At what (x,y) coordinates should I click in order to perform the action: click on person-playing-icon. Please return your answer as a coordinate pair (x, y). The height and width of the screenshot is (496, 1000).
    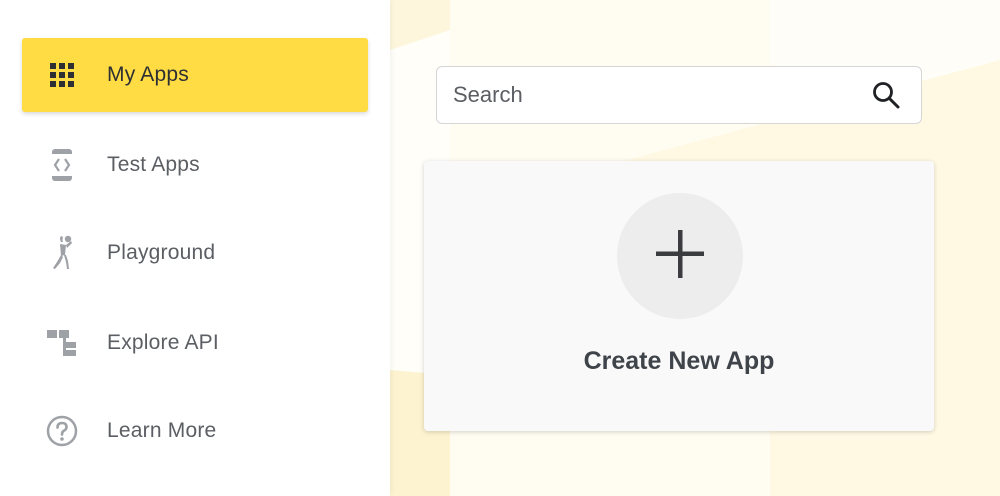
    Looking at the image, I should click on (62, 252).